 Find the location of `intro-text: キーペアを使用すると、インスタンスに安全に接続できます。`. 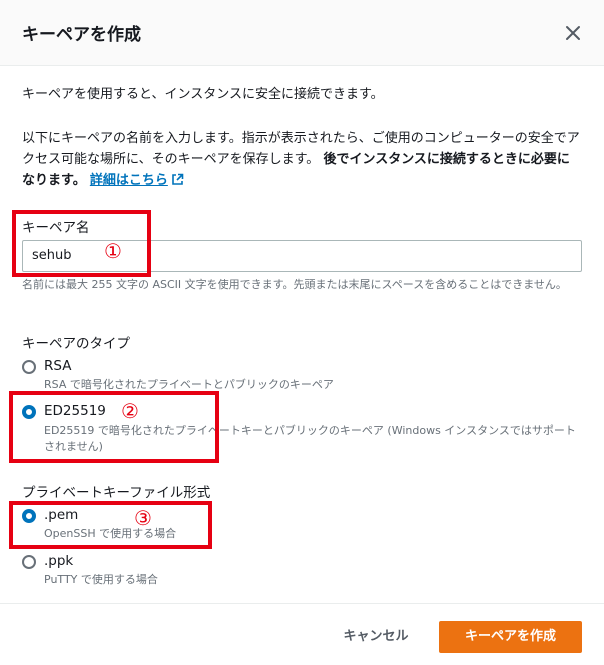

intro-text: キーペアを使用すると、インスタンスに安全に接続できます。 is located at coordinates (203, 94).